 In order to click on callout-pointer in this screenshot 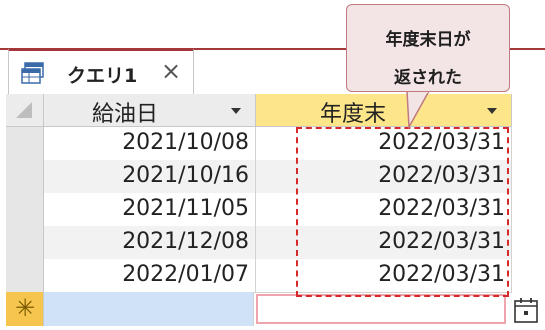, I will do `click(418, 110)`.